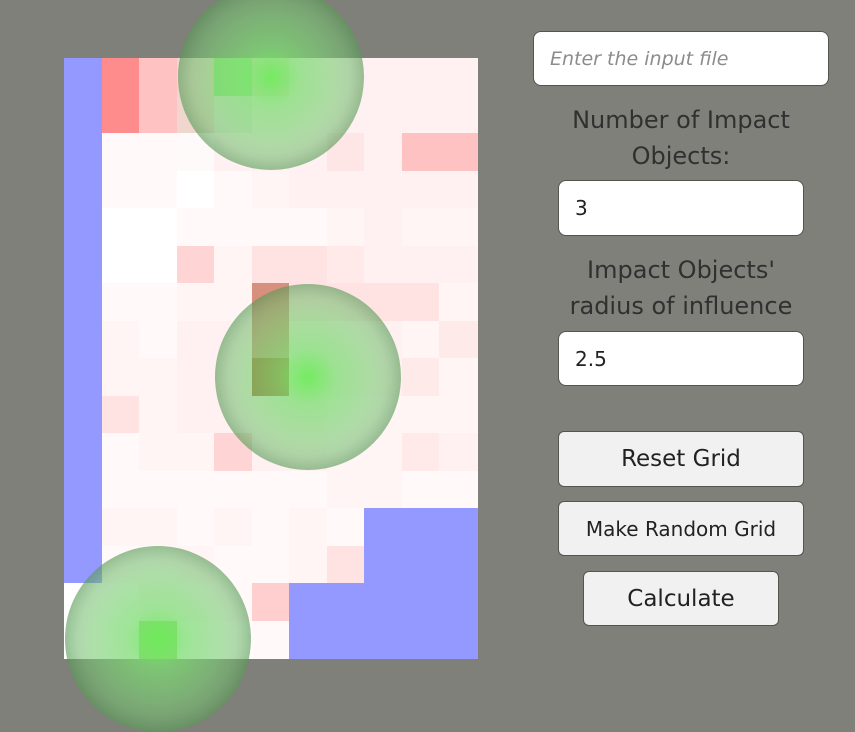 This screenshot has height=732, width=855. What do you see at coordinates (681, 58) in the screenshot?
I see `input-file-field` at bounding box center [681, 58].